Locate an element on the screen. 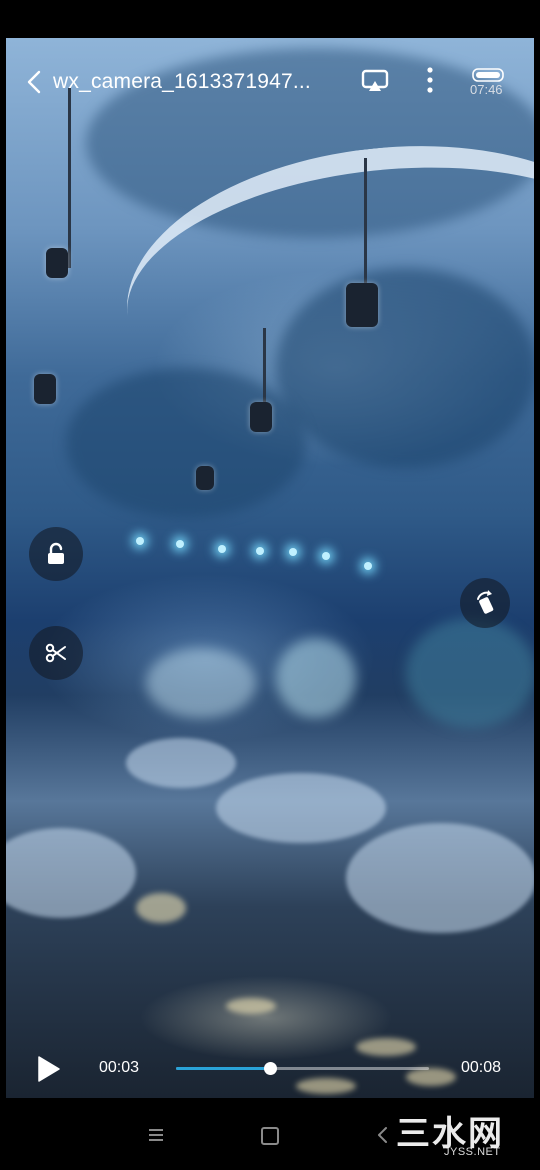  more-options-button is located at coordinates (430, 81).